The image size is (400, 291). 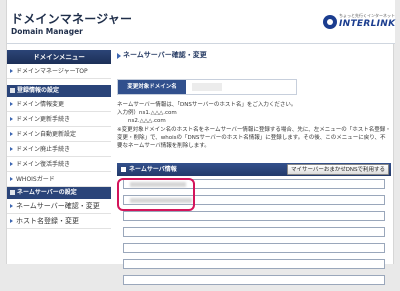 I want to click on sidebar-header: ドメインメニュー, so click(x=59, y=57).